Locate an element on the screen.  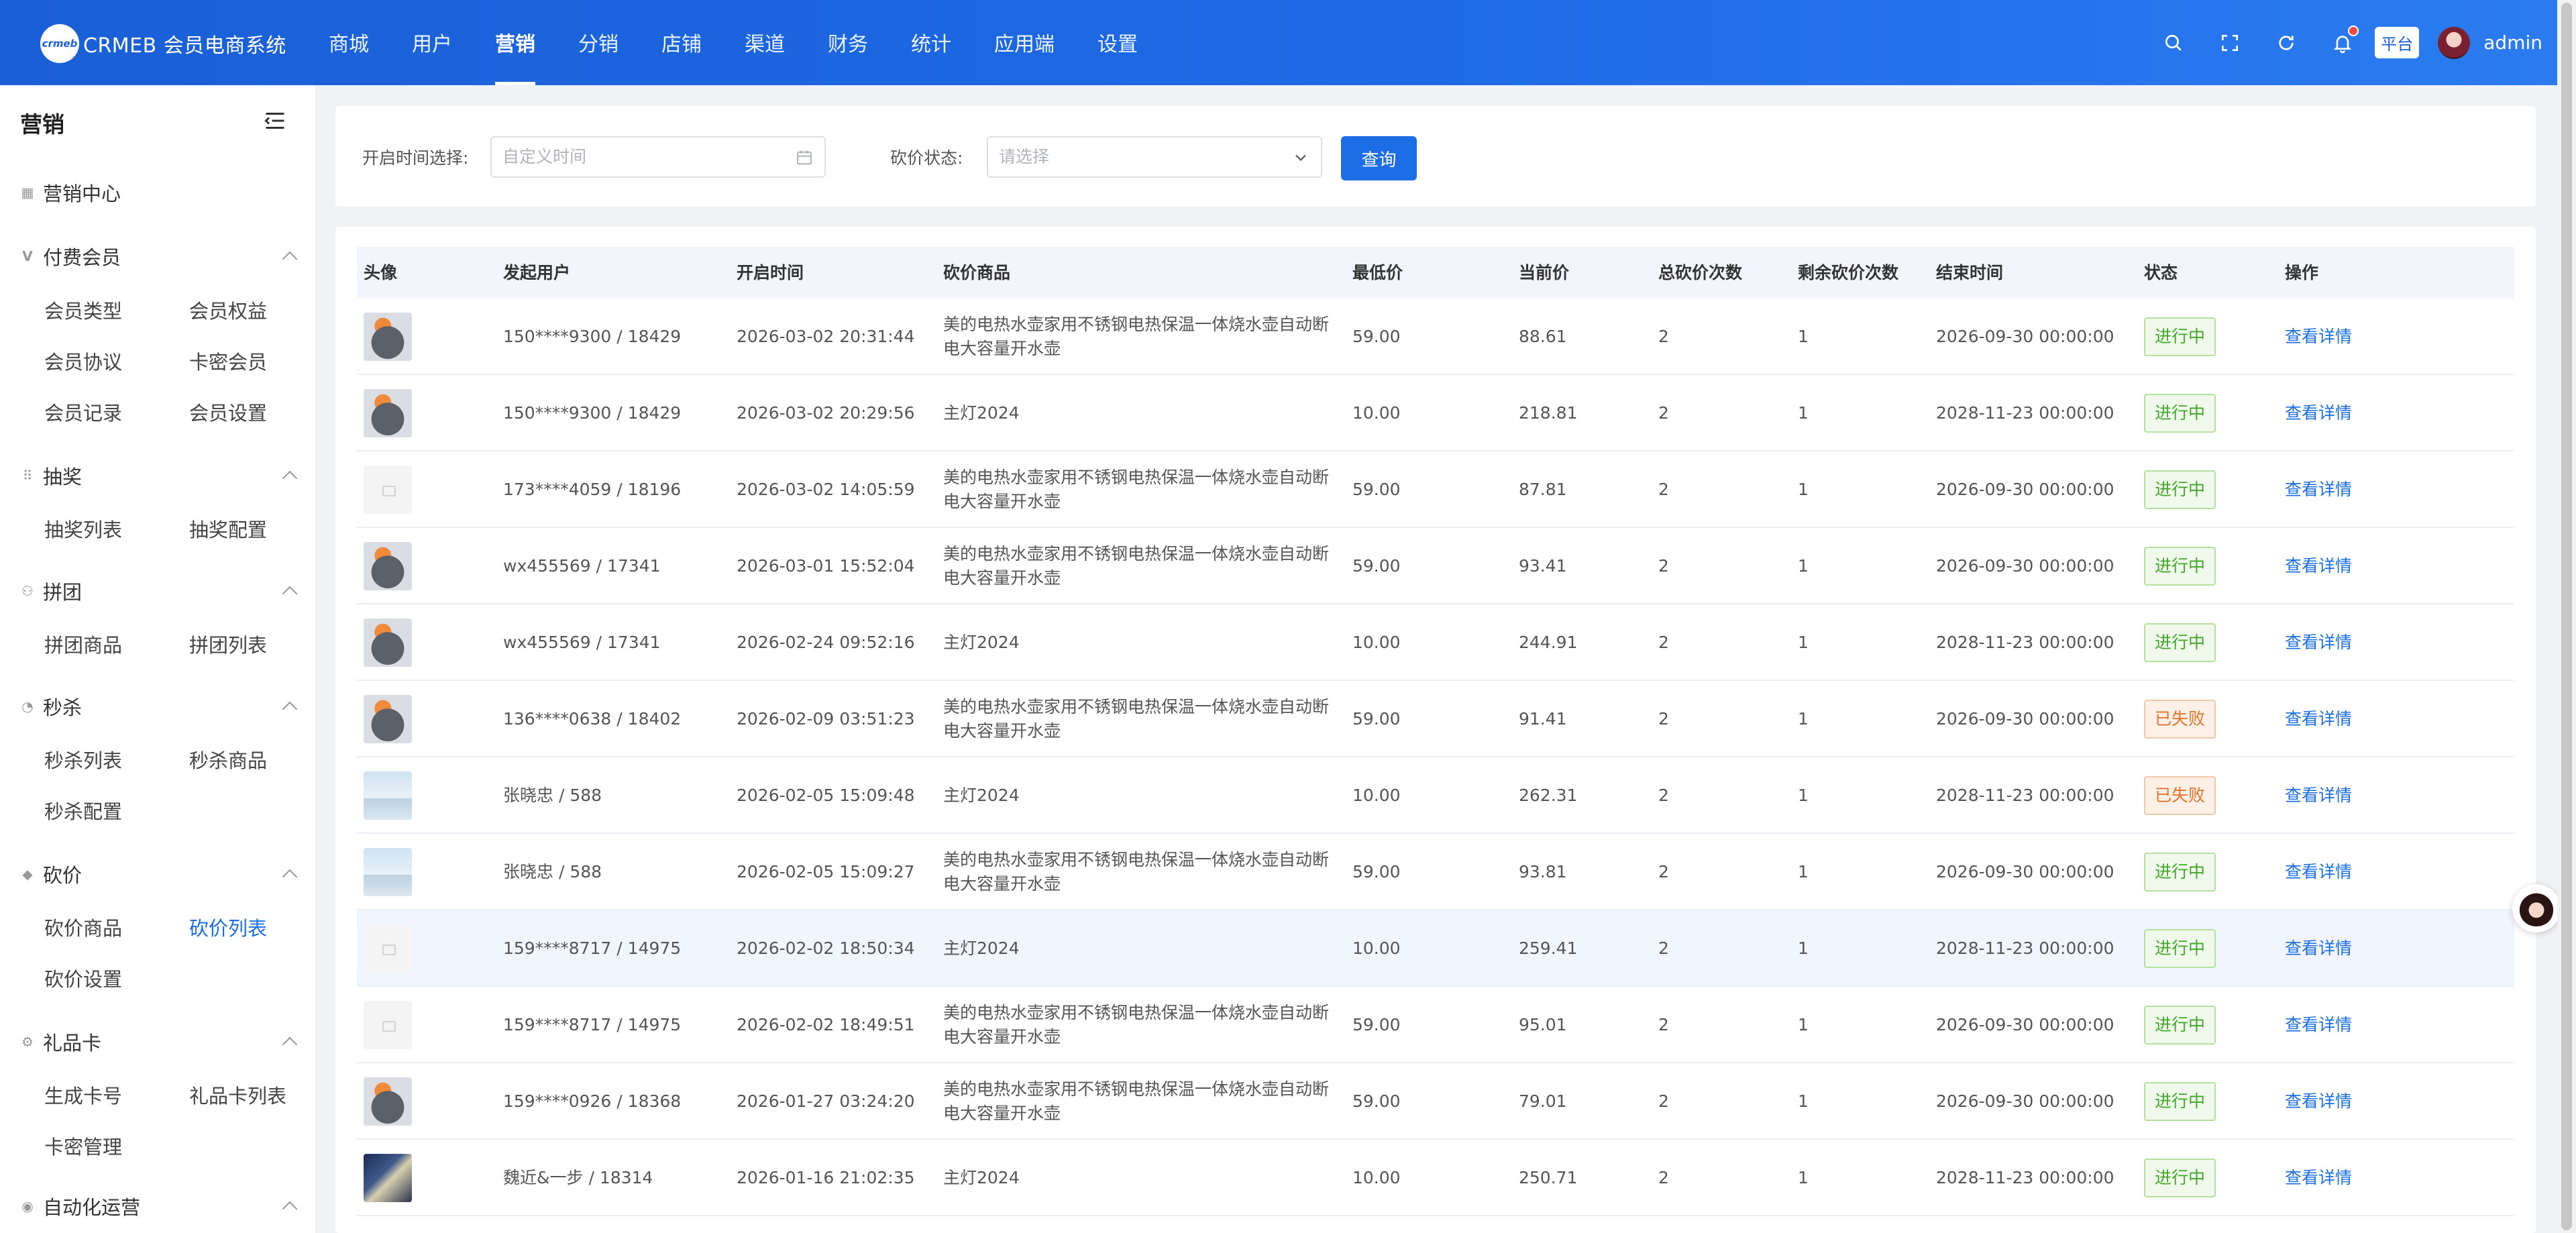
admin-name: admin is located at coordinates (2512, 43).